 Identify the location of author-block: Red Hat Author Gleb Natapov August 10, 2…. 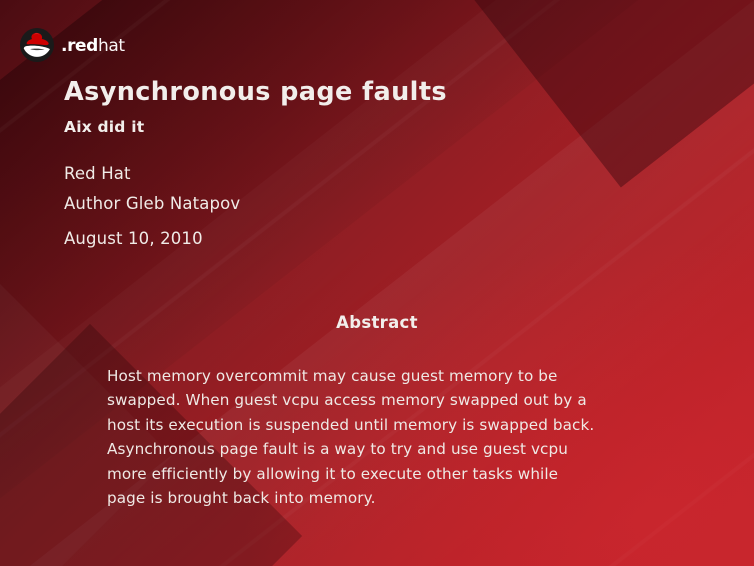
(152, 206).